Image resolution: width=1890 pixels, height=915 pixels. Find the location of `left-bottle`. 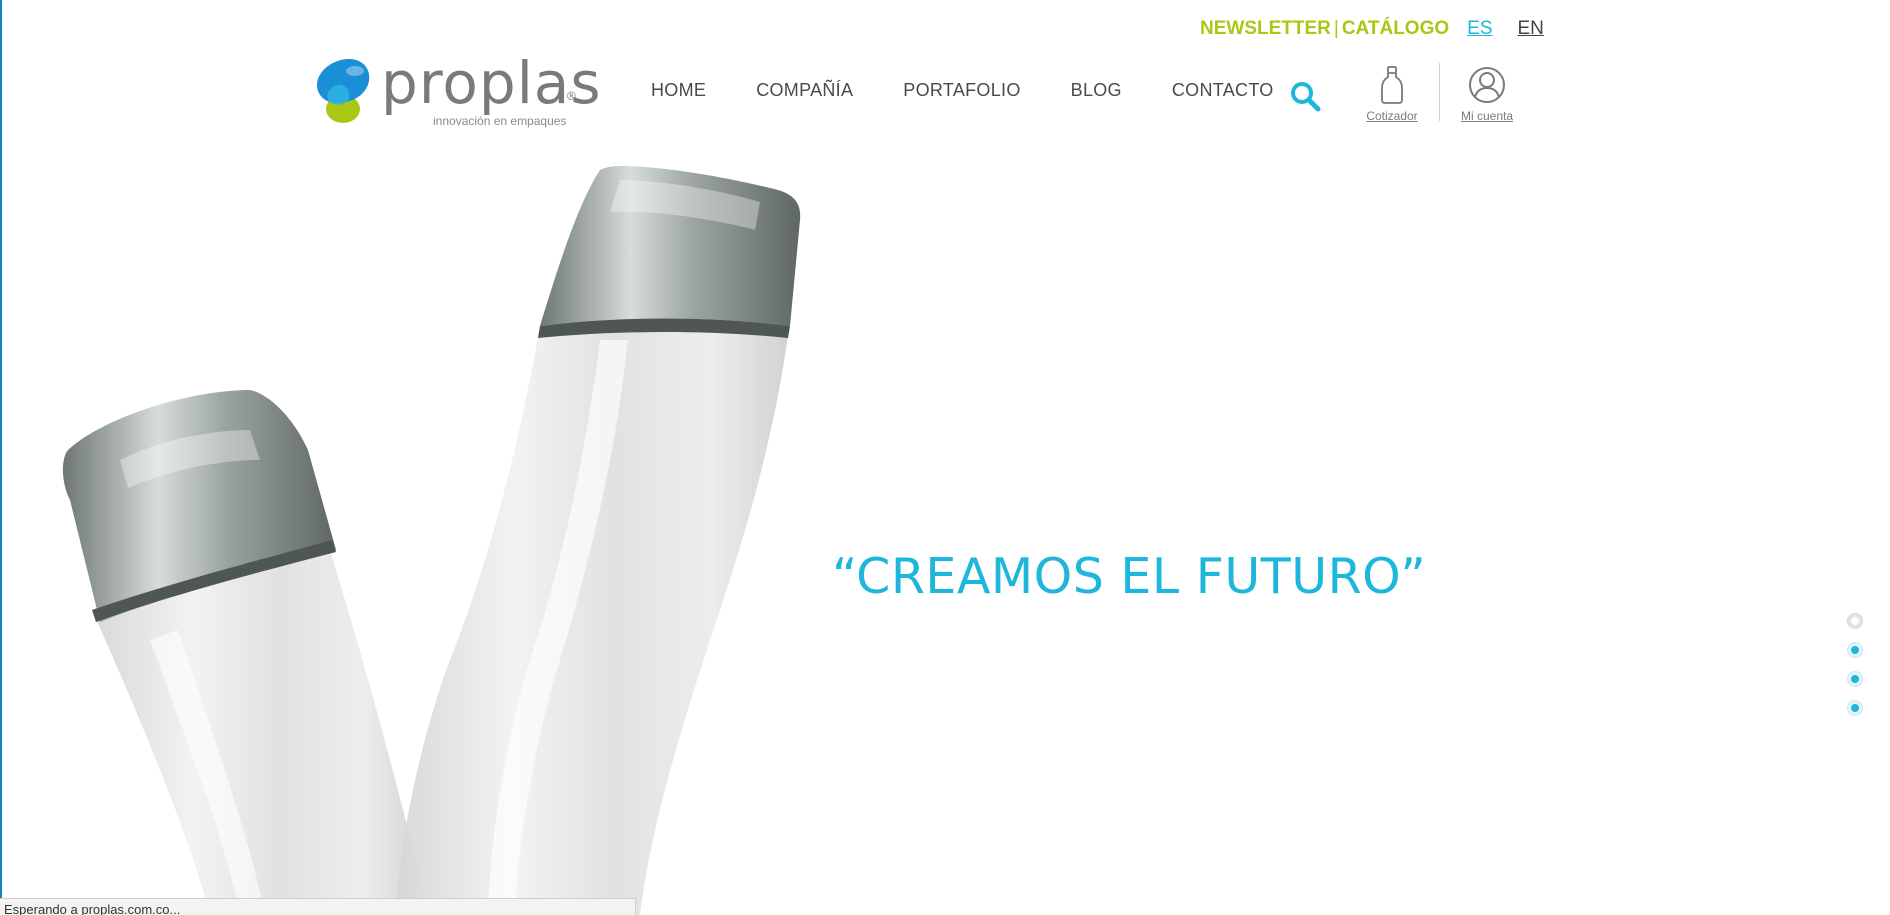

left-bottle is located at coordinates (246, 652).